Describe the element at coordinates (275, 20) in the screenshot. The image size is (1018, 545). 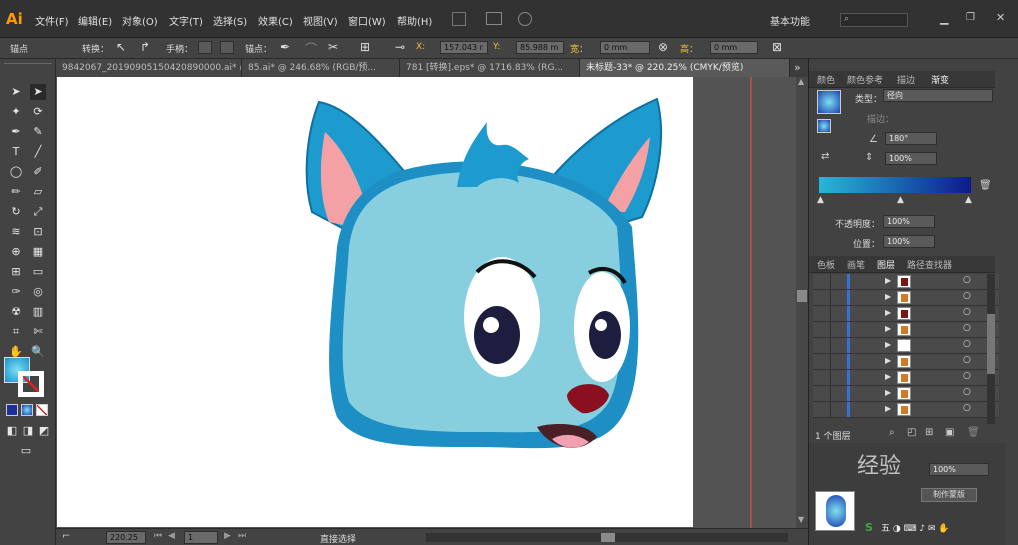
I see `menu-effect: 效果(C)` at that location.